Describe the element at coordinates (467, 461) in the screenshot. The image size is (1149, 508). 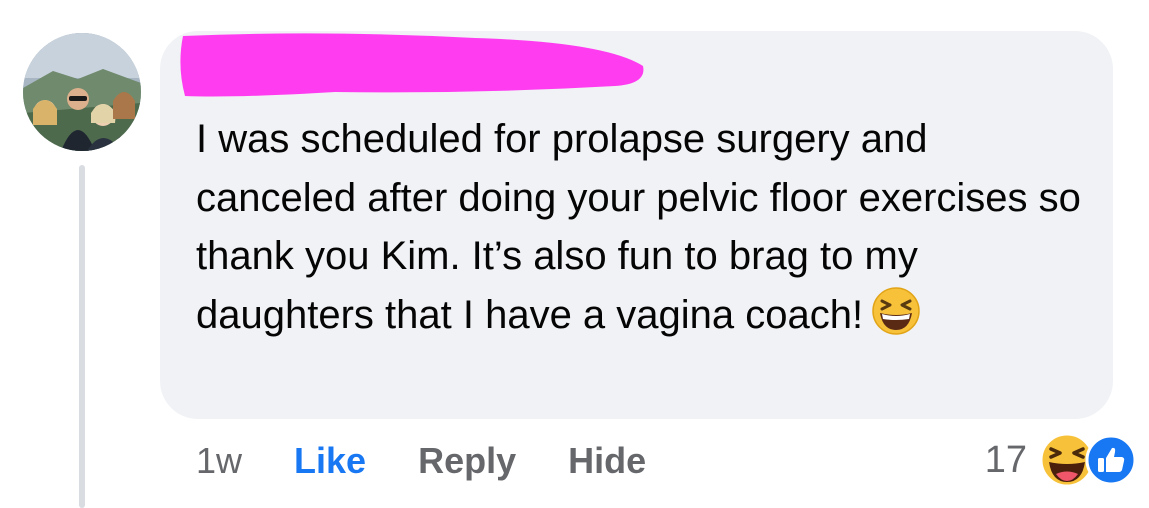
I see `reply-button: Reply` at that location.